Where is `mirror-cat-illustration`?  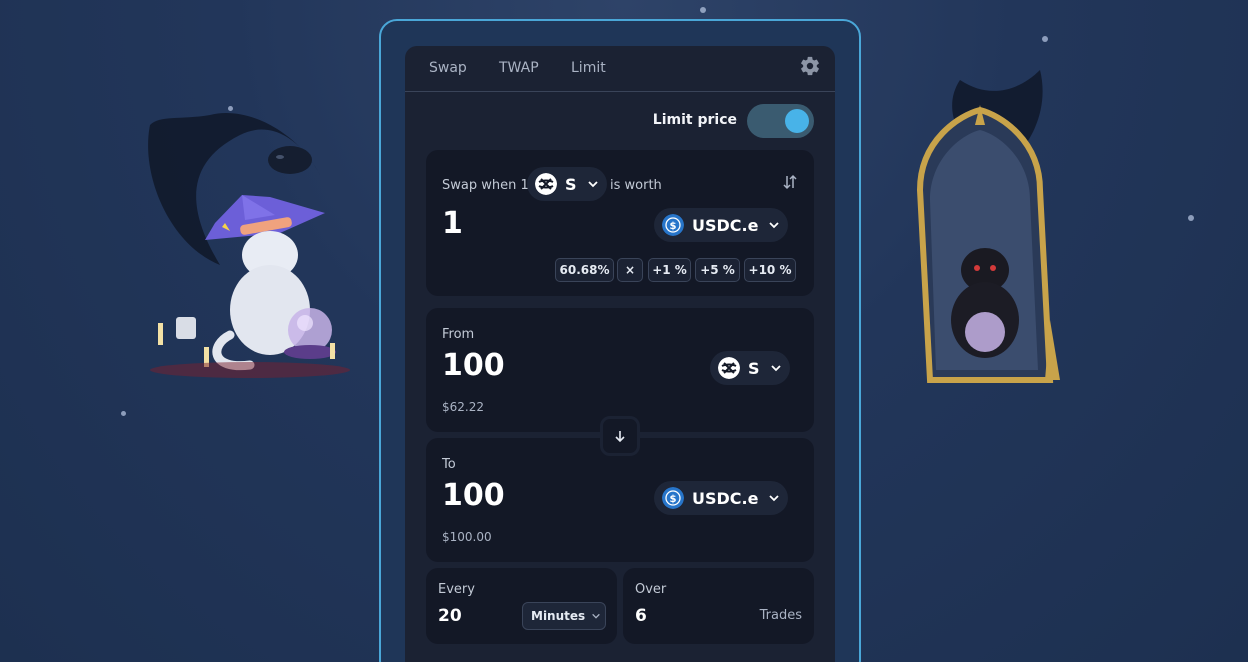
mirror-cat-illustration is located at coordinates (988, 226).